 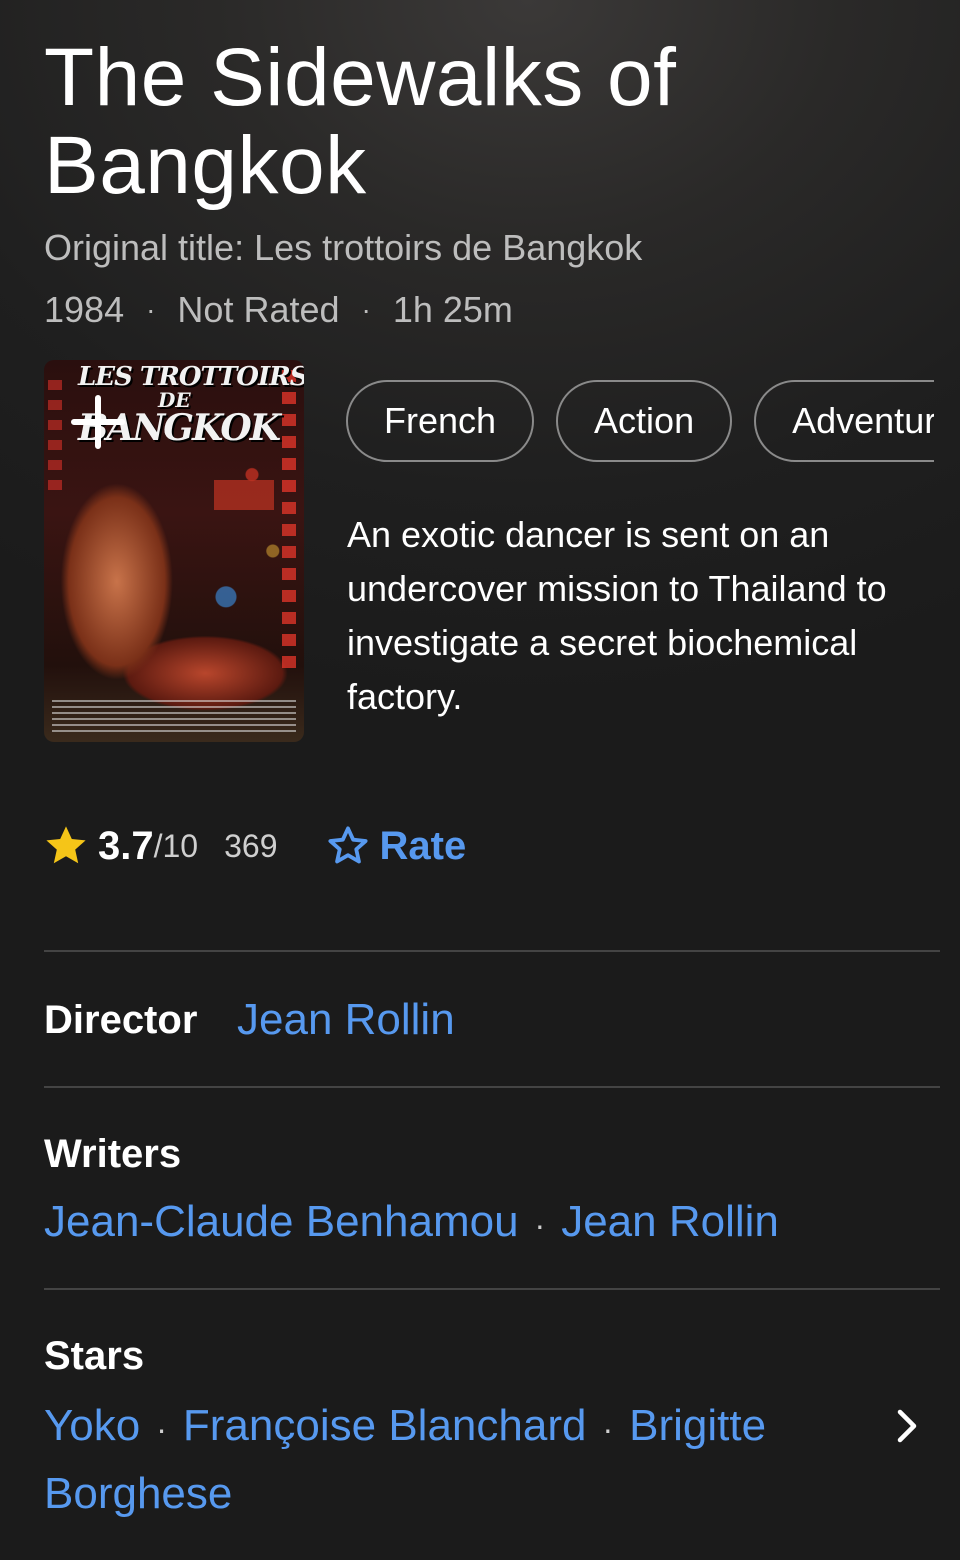 What do you see at coordinates (360, 121) in the screenshot?
I see `page-title: The Sidewalks of Bangkok` at bounding box center [360, 121].